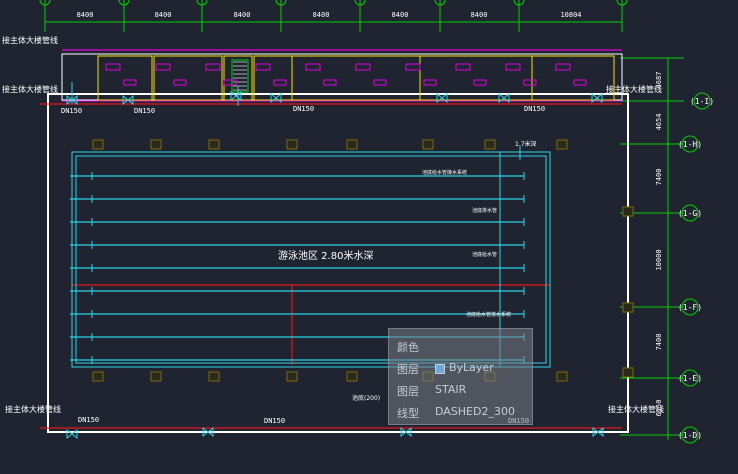 This screenshot has height=474, width=738. What do you see at coordinates (71, 111) in the screenshot?
I see `dn150-label-1: DN150` at bounding box center [71, 111].